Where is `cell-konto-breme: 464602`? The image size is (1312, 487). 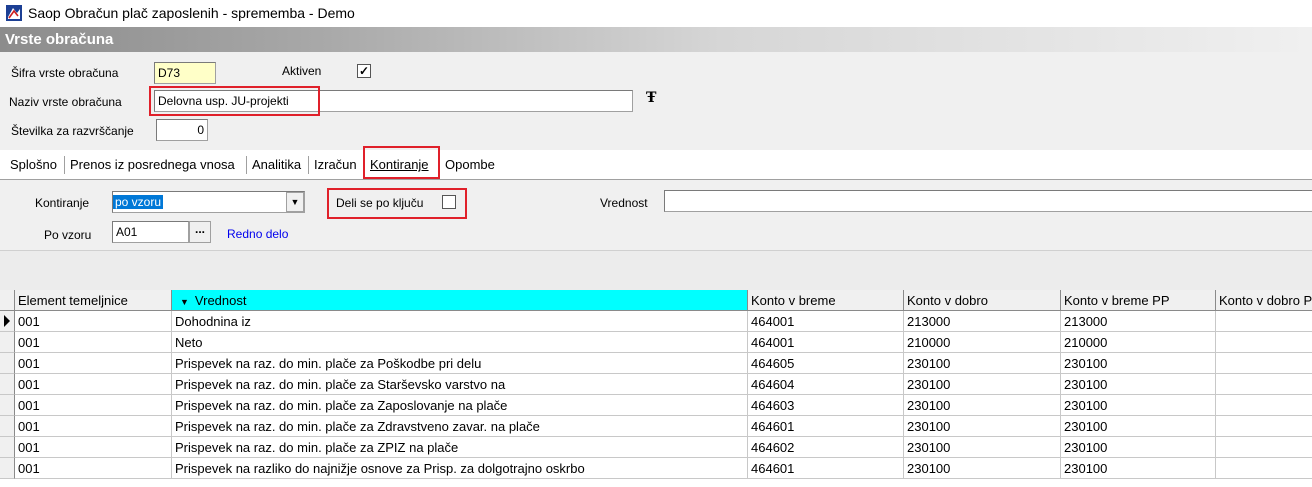
cell-konto-breme: 464602 is located at coordinates (826, 447).